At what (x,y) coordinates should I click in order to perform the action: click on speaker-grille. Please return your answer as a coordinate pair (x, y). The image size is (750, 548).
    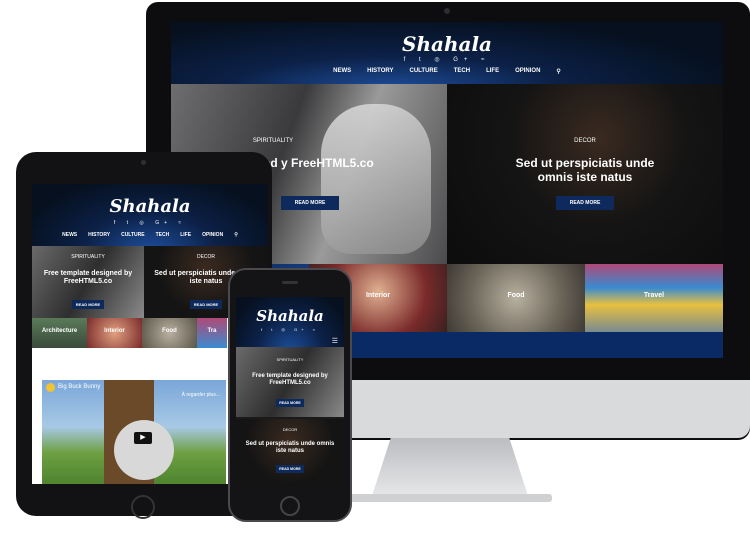
    Looking at the image, I should click on (290, 282).